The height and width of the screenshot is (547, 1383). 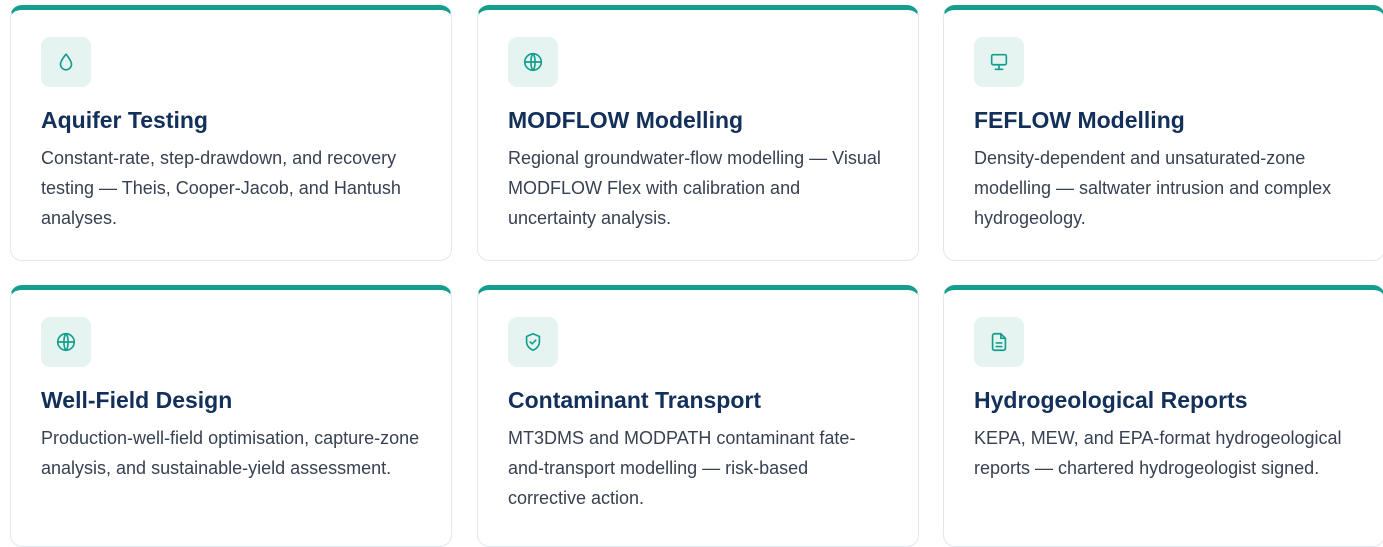 What do you see at coordinates (999, 62) in the screenshot?
I see `monitor-icon` at bounding box center [999, 62].